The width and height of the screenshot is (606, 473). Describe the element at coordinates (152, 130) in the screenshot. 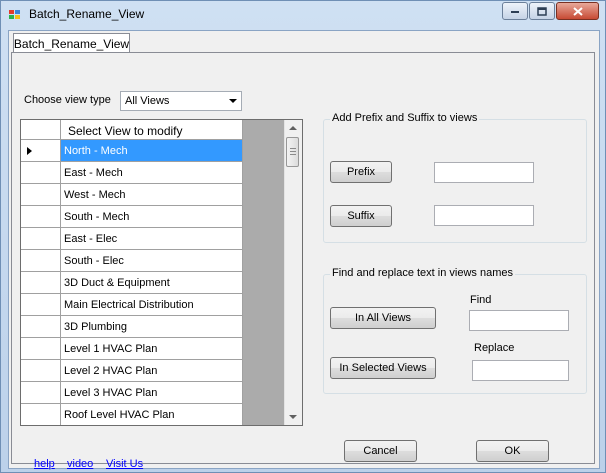

I see `grid-column-header: Select View to modify` at that location.